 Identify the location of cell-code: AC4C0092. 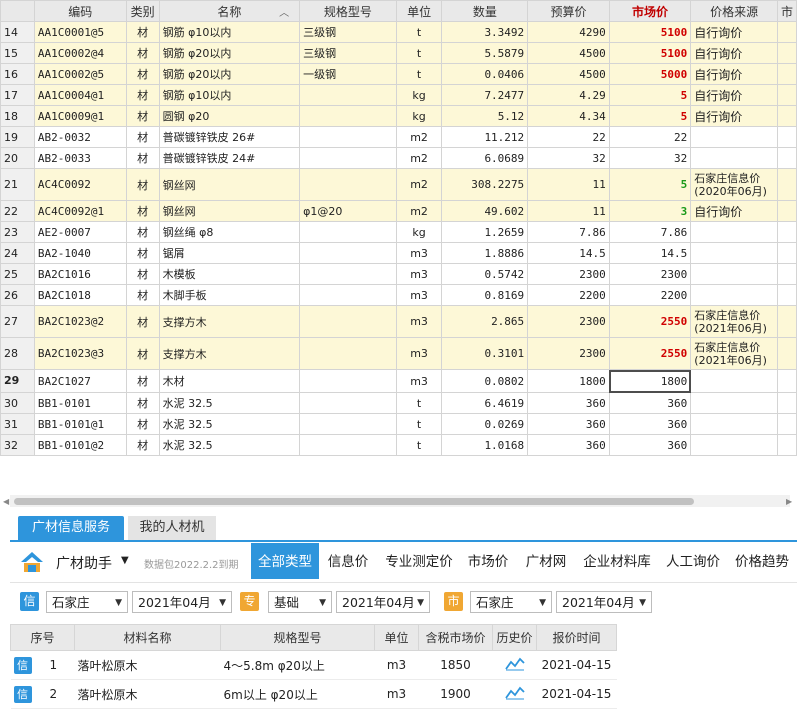
(80, 184).